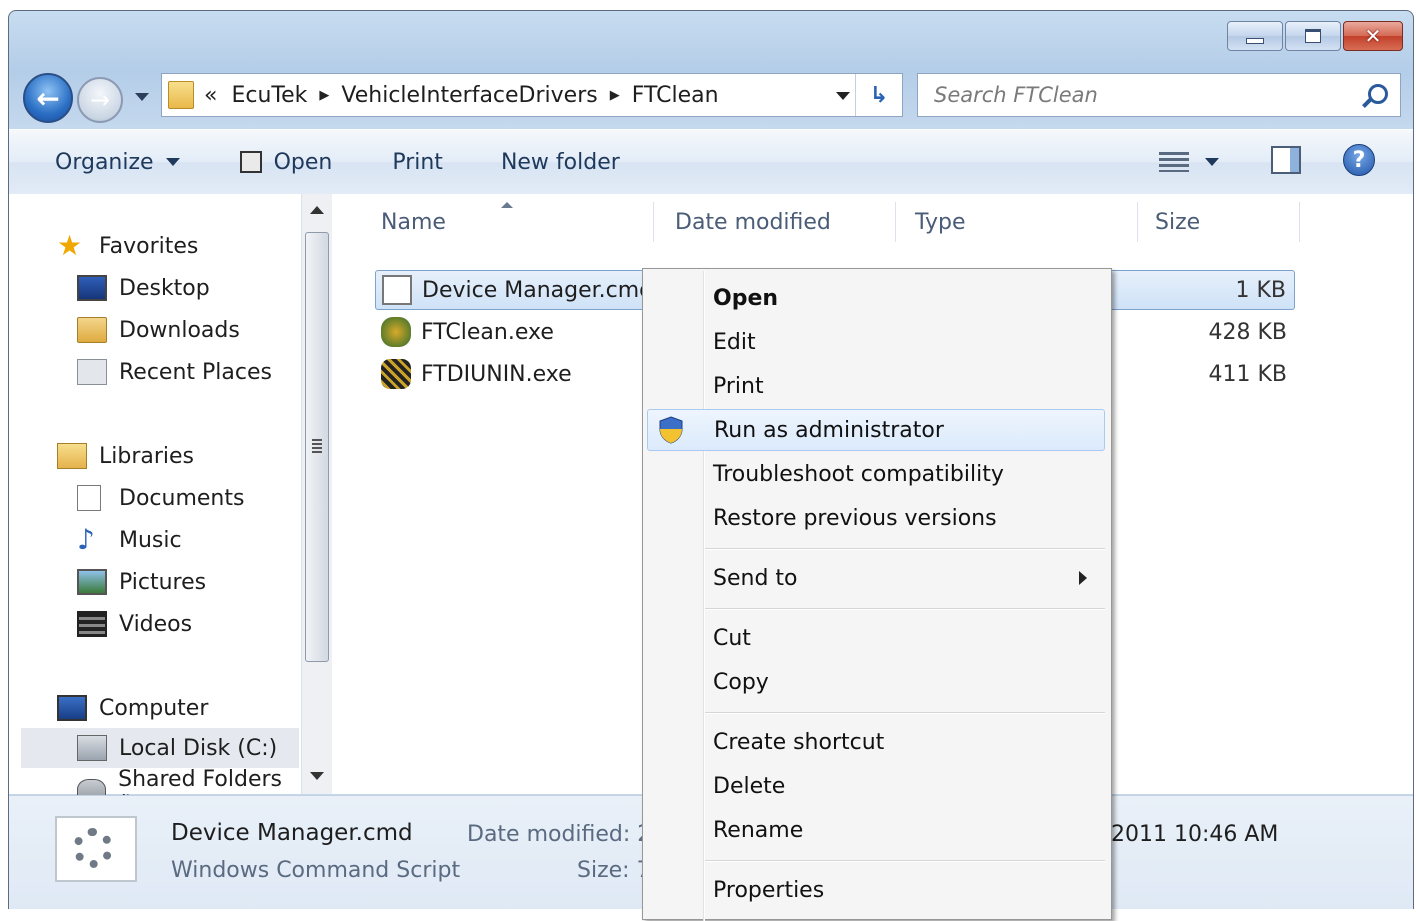  I want to click on views-dropdown-icon, so click(1212, 162).